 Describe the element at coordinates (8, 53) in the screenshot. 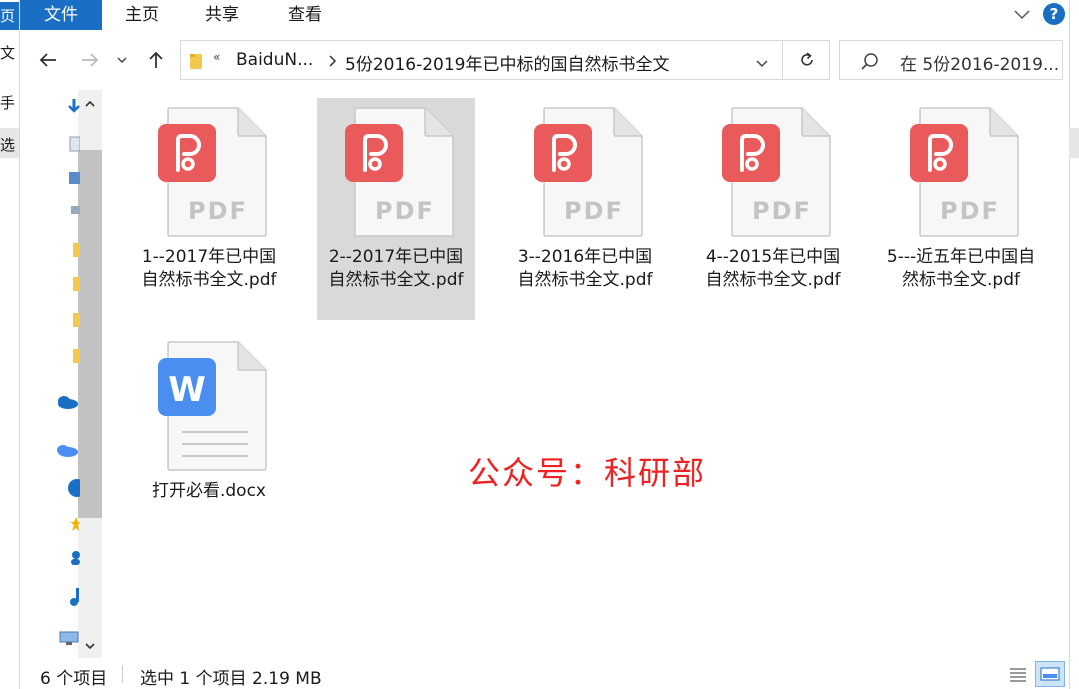

I see `background-text-1: 文` at that location.